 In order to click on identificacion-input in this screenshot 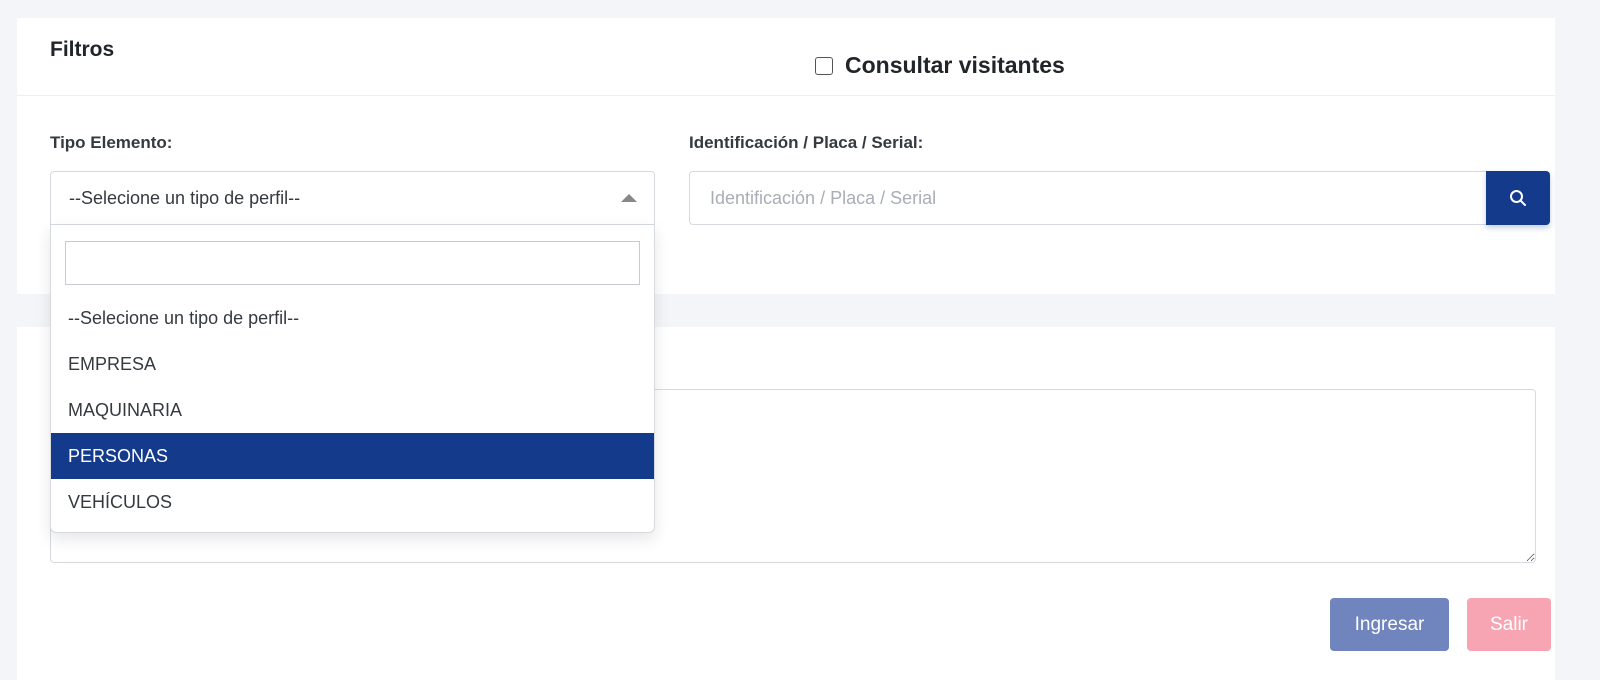, I will do `click(1087, 198)`.